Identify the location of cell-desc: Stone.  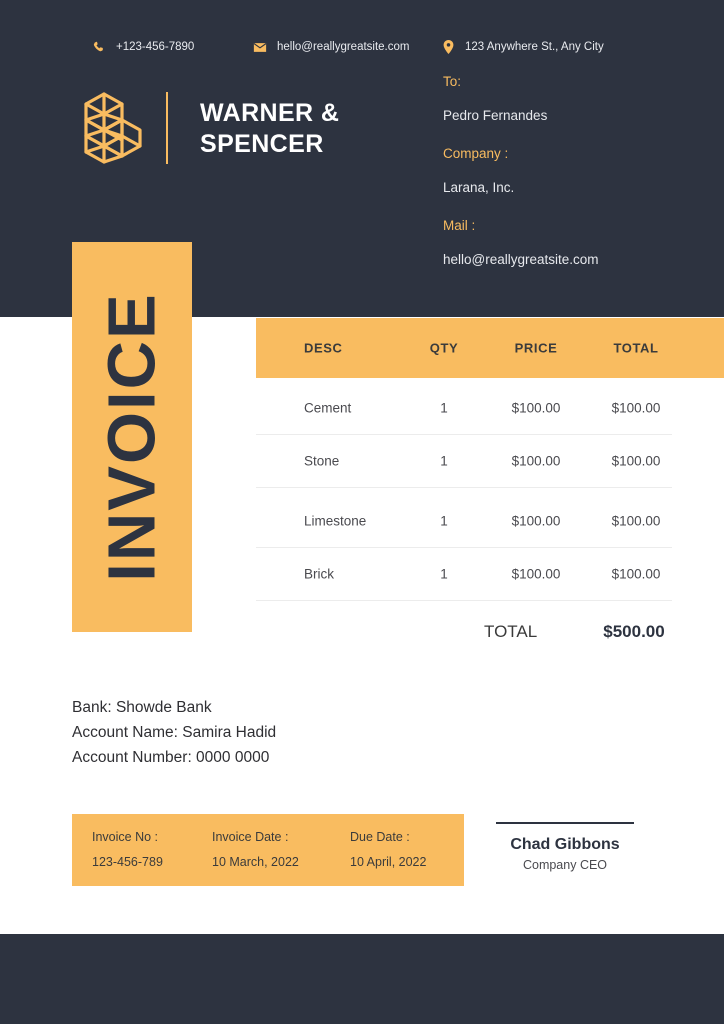
(322, 460).